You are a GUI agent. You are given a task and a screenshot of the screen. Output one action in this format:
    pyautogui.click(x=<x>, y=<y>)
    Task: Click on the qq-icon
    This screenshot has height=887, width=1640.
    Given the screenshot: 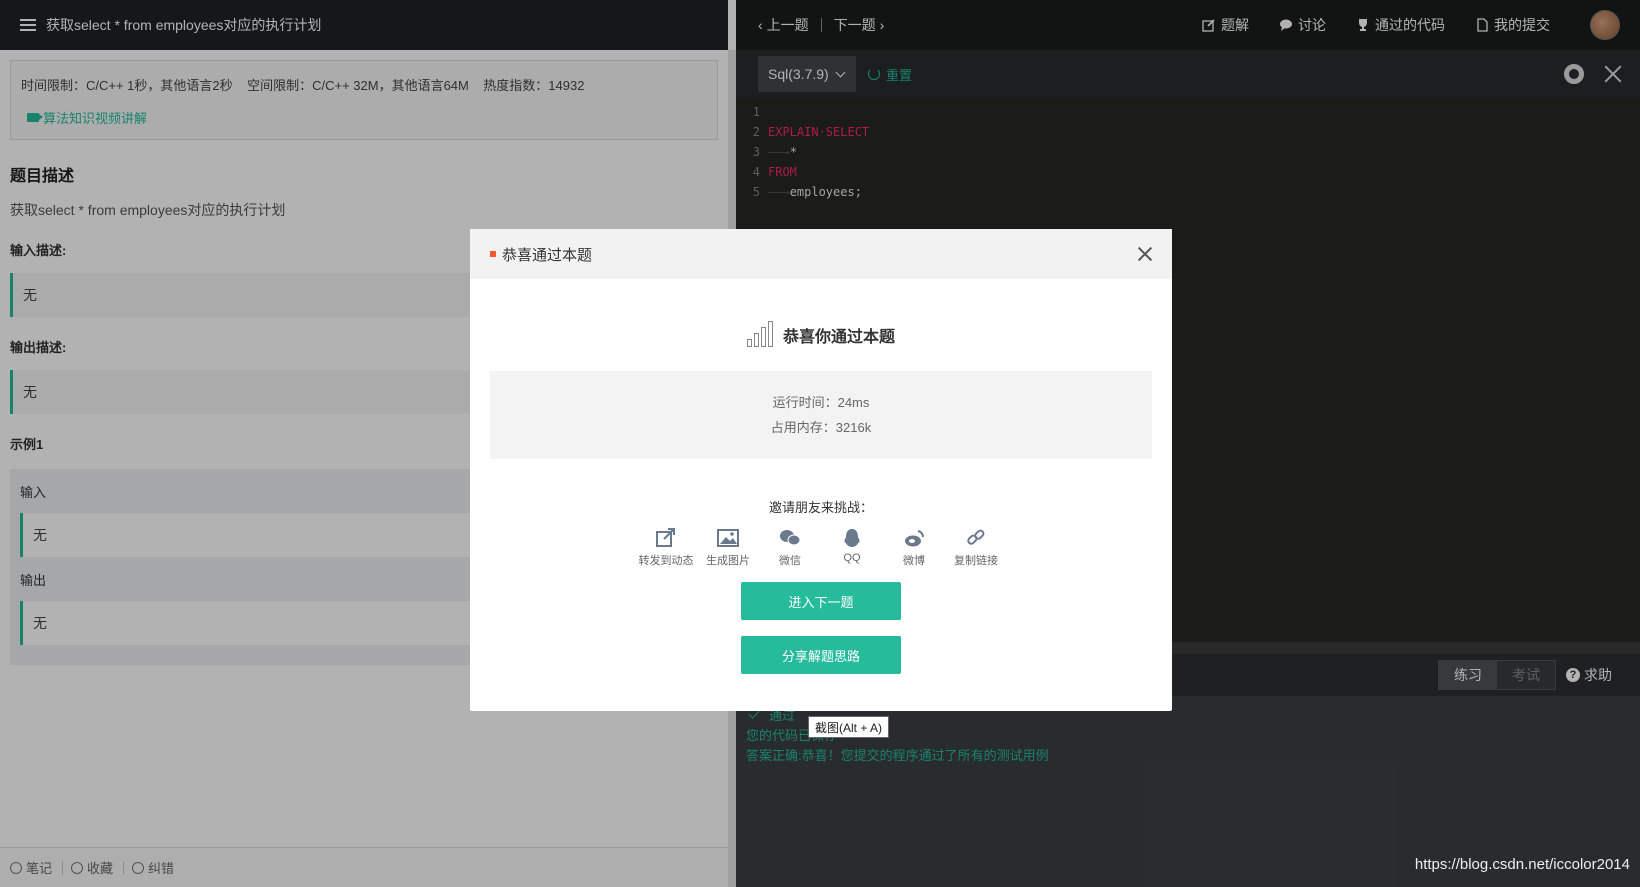 What is the action you would take?
    pyautogui.click(x=852, y=538)
    